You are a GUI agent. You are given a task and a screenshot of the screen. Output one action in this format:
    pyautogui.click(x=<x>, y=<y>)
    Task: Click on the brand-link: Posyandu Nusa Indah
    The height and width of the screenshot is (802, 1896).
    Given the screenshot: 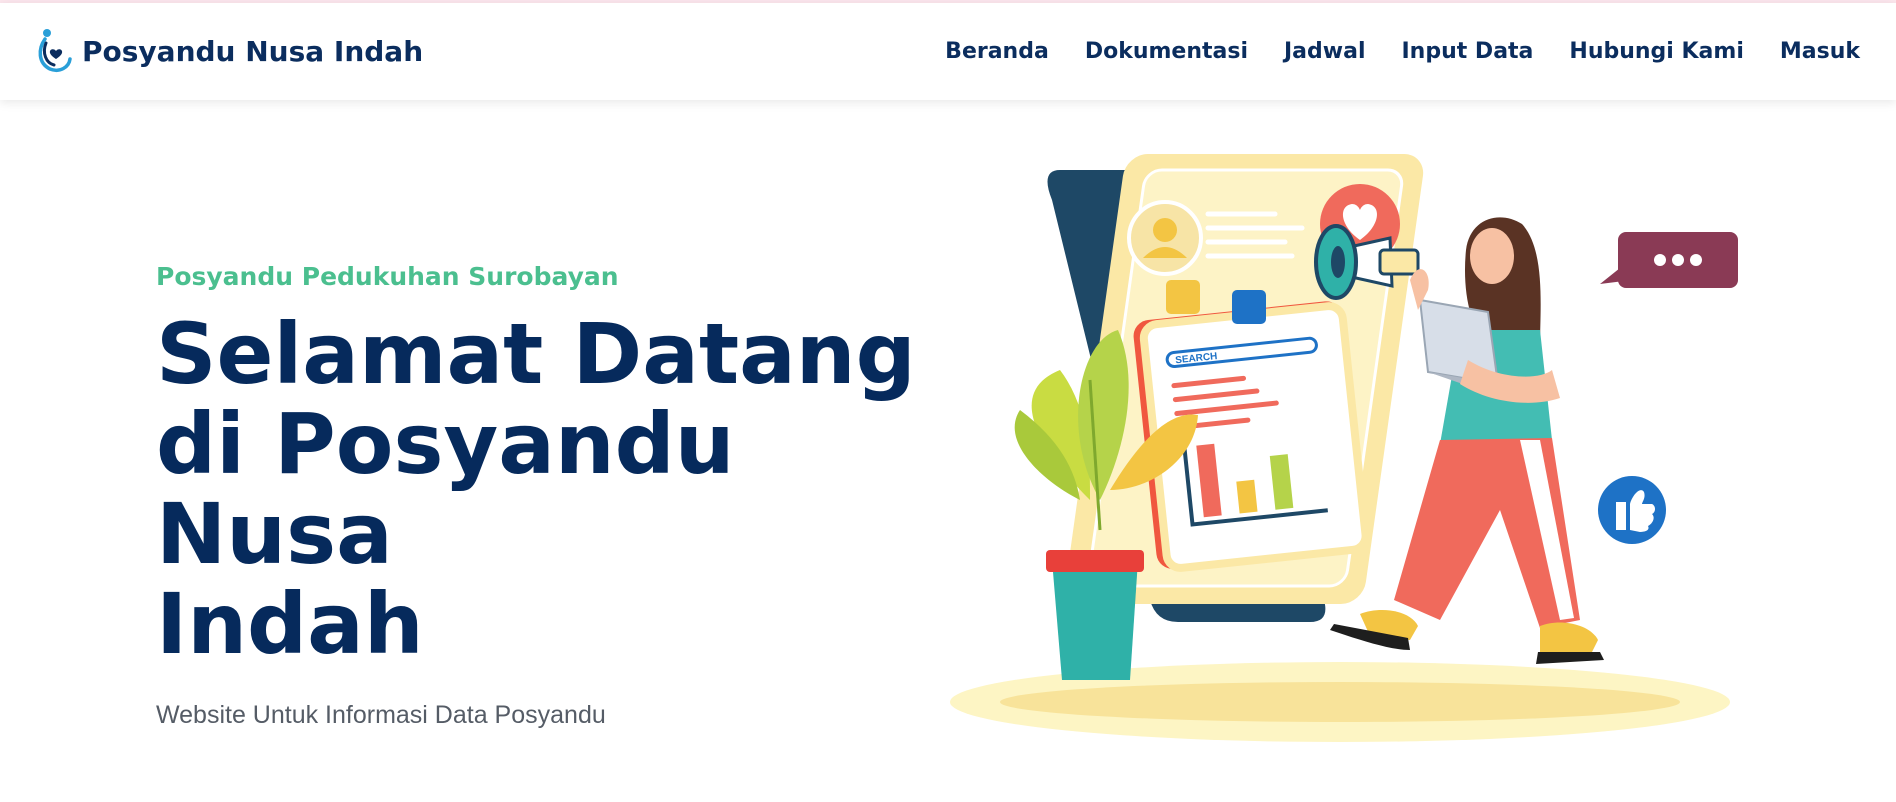 What is the action you would take?
    pyautogui.click(x=229, y=51)
    